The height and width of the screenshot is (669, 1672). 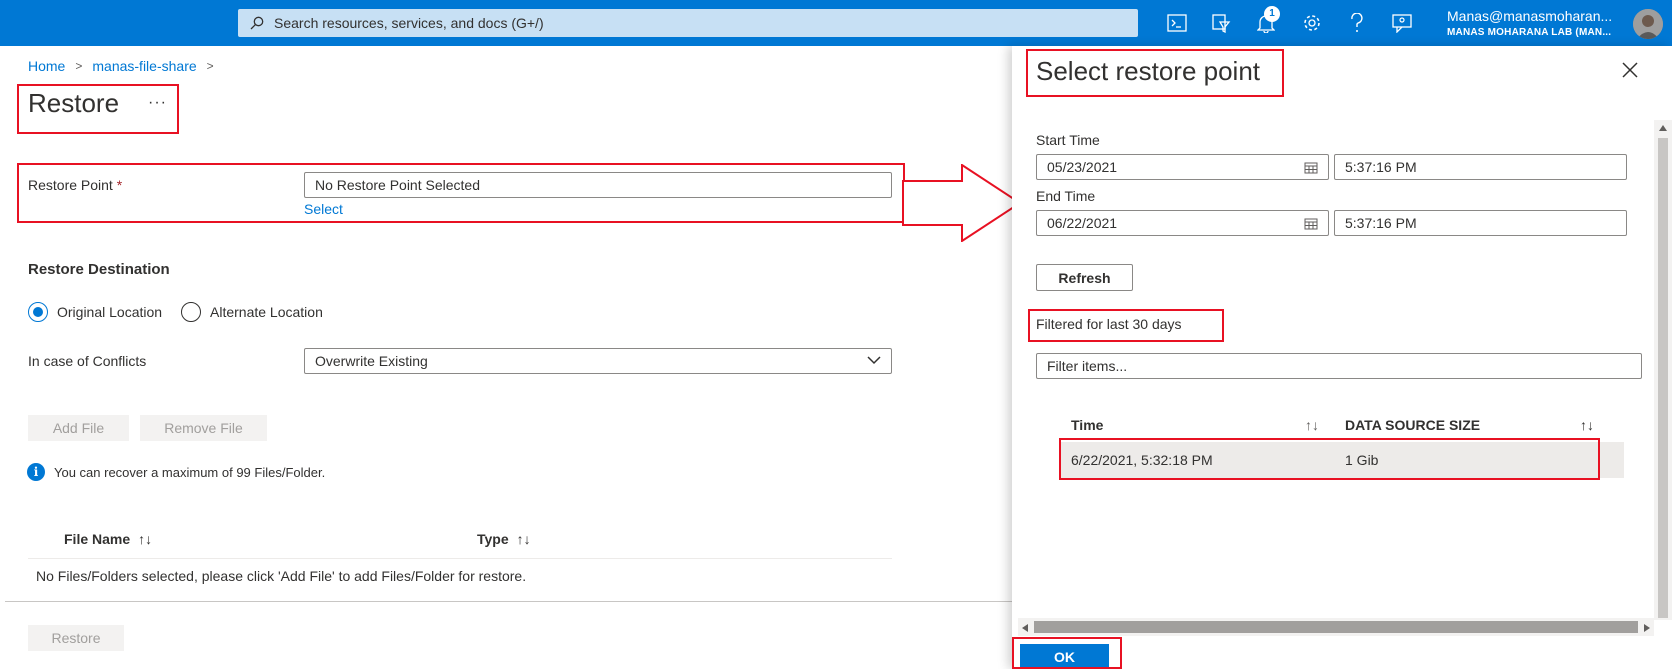 What do you see at coordinates (1480, 167) in the screenshot?
I see `start-time-input: 5:37:16 PM` at bounding box center [1480, 167].